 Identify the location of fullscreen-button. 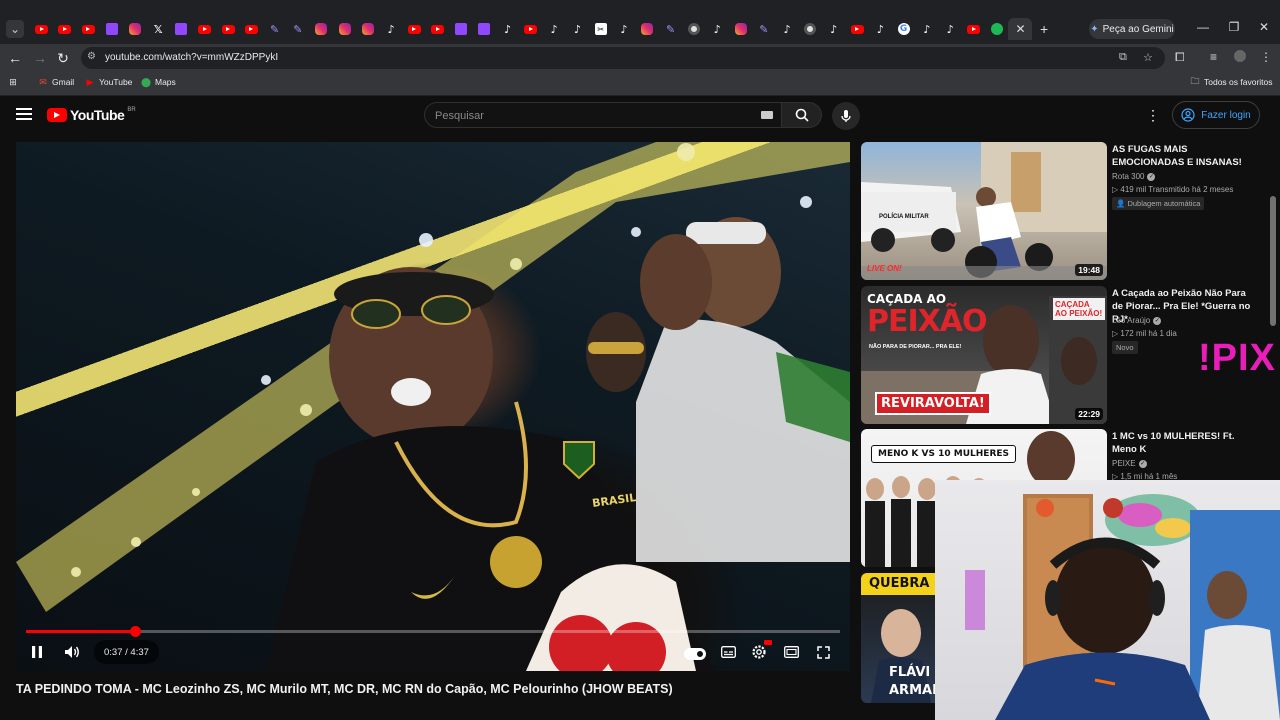
(823, 652).